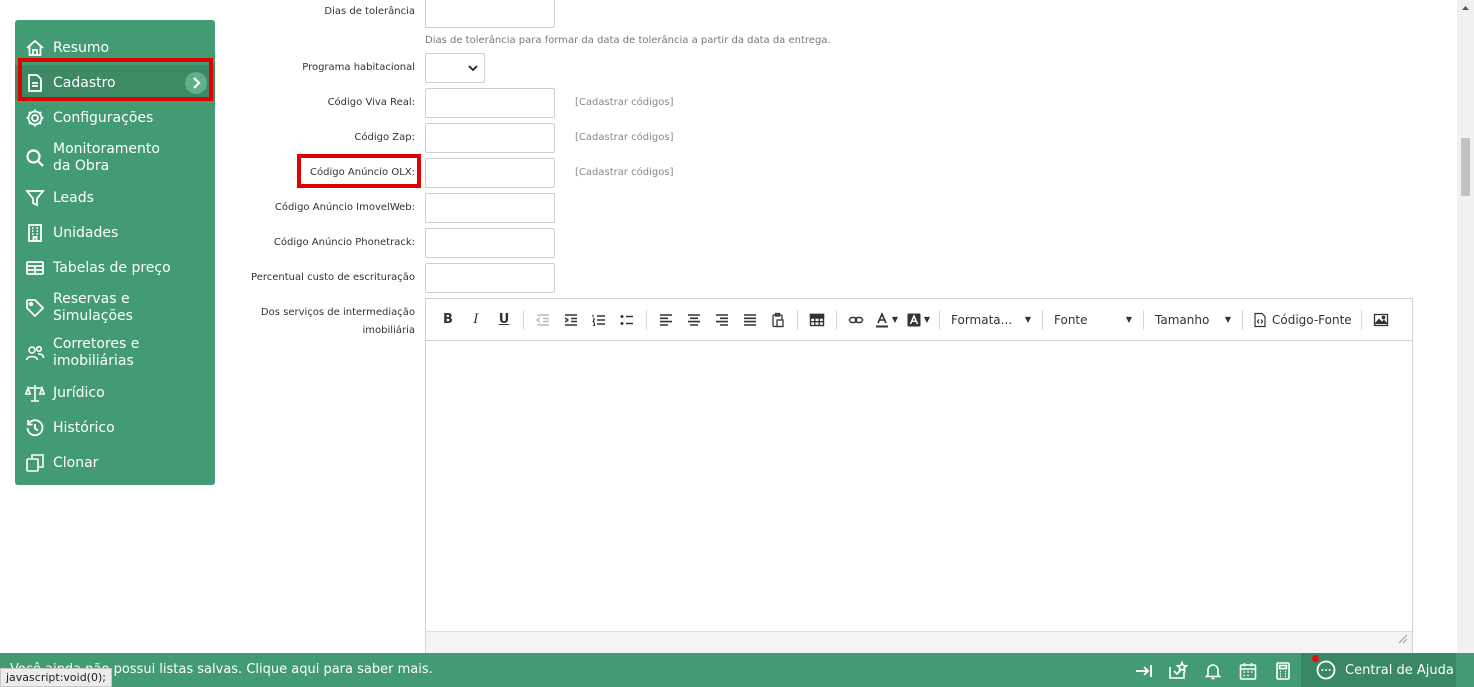 The image size is (1474, 687). Describe the element at coordinates (722, 320) in the screenshot. I see `align-right-icon` at that location.